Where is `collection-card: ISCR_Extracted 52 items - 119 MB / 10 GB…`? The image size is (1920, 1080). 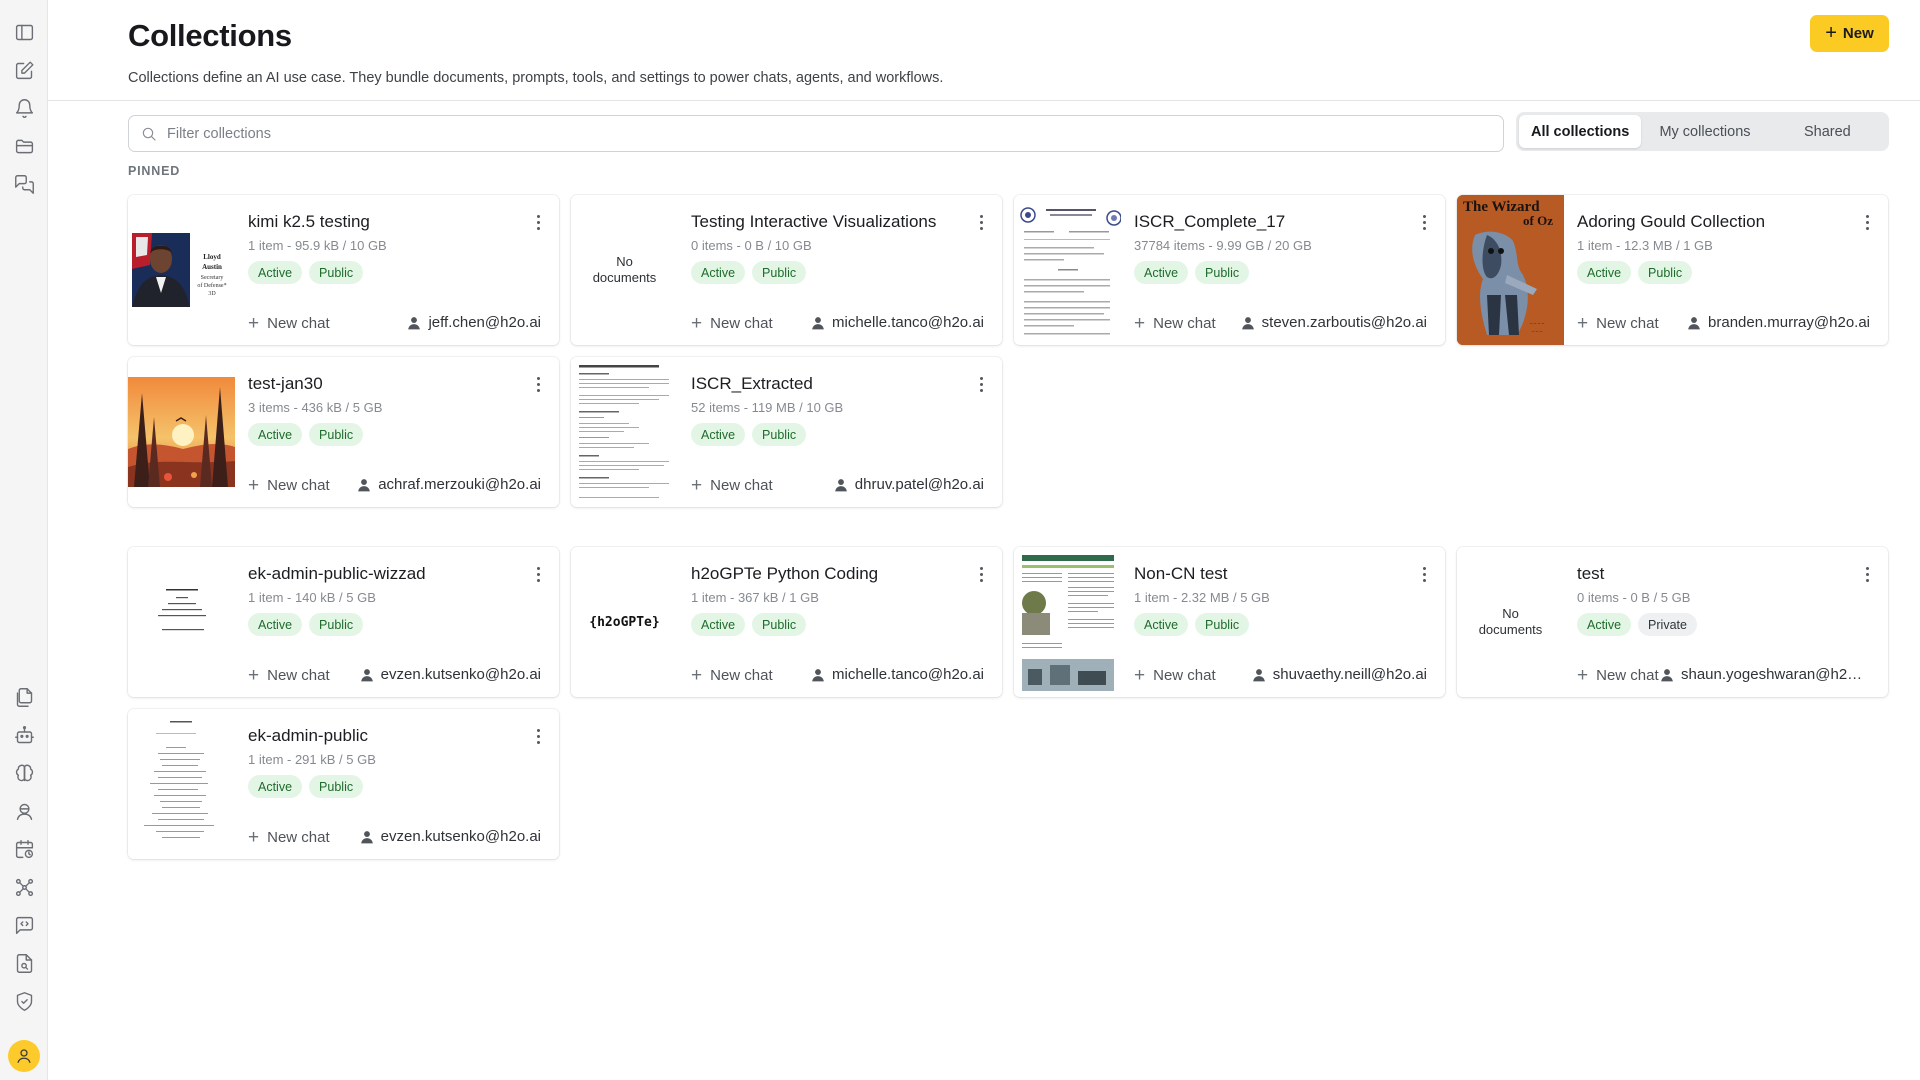
collection-card: ISCR_Extracted 52 items - 119 MB / 10 GB… is located at coordinates (786, 432).